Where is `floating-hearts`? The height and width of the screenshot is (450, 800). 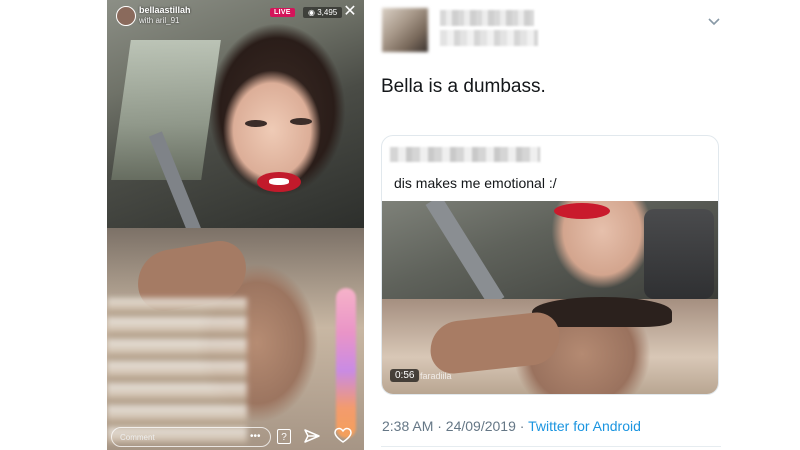
floating-hearts is located at coordinates (346, 363).